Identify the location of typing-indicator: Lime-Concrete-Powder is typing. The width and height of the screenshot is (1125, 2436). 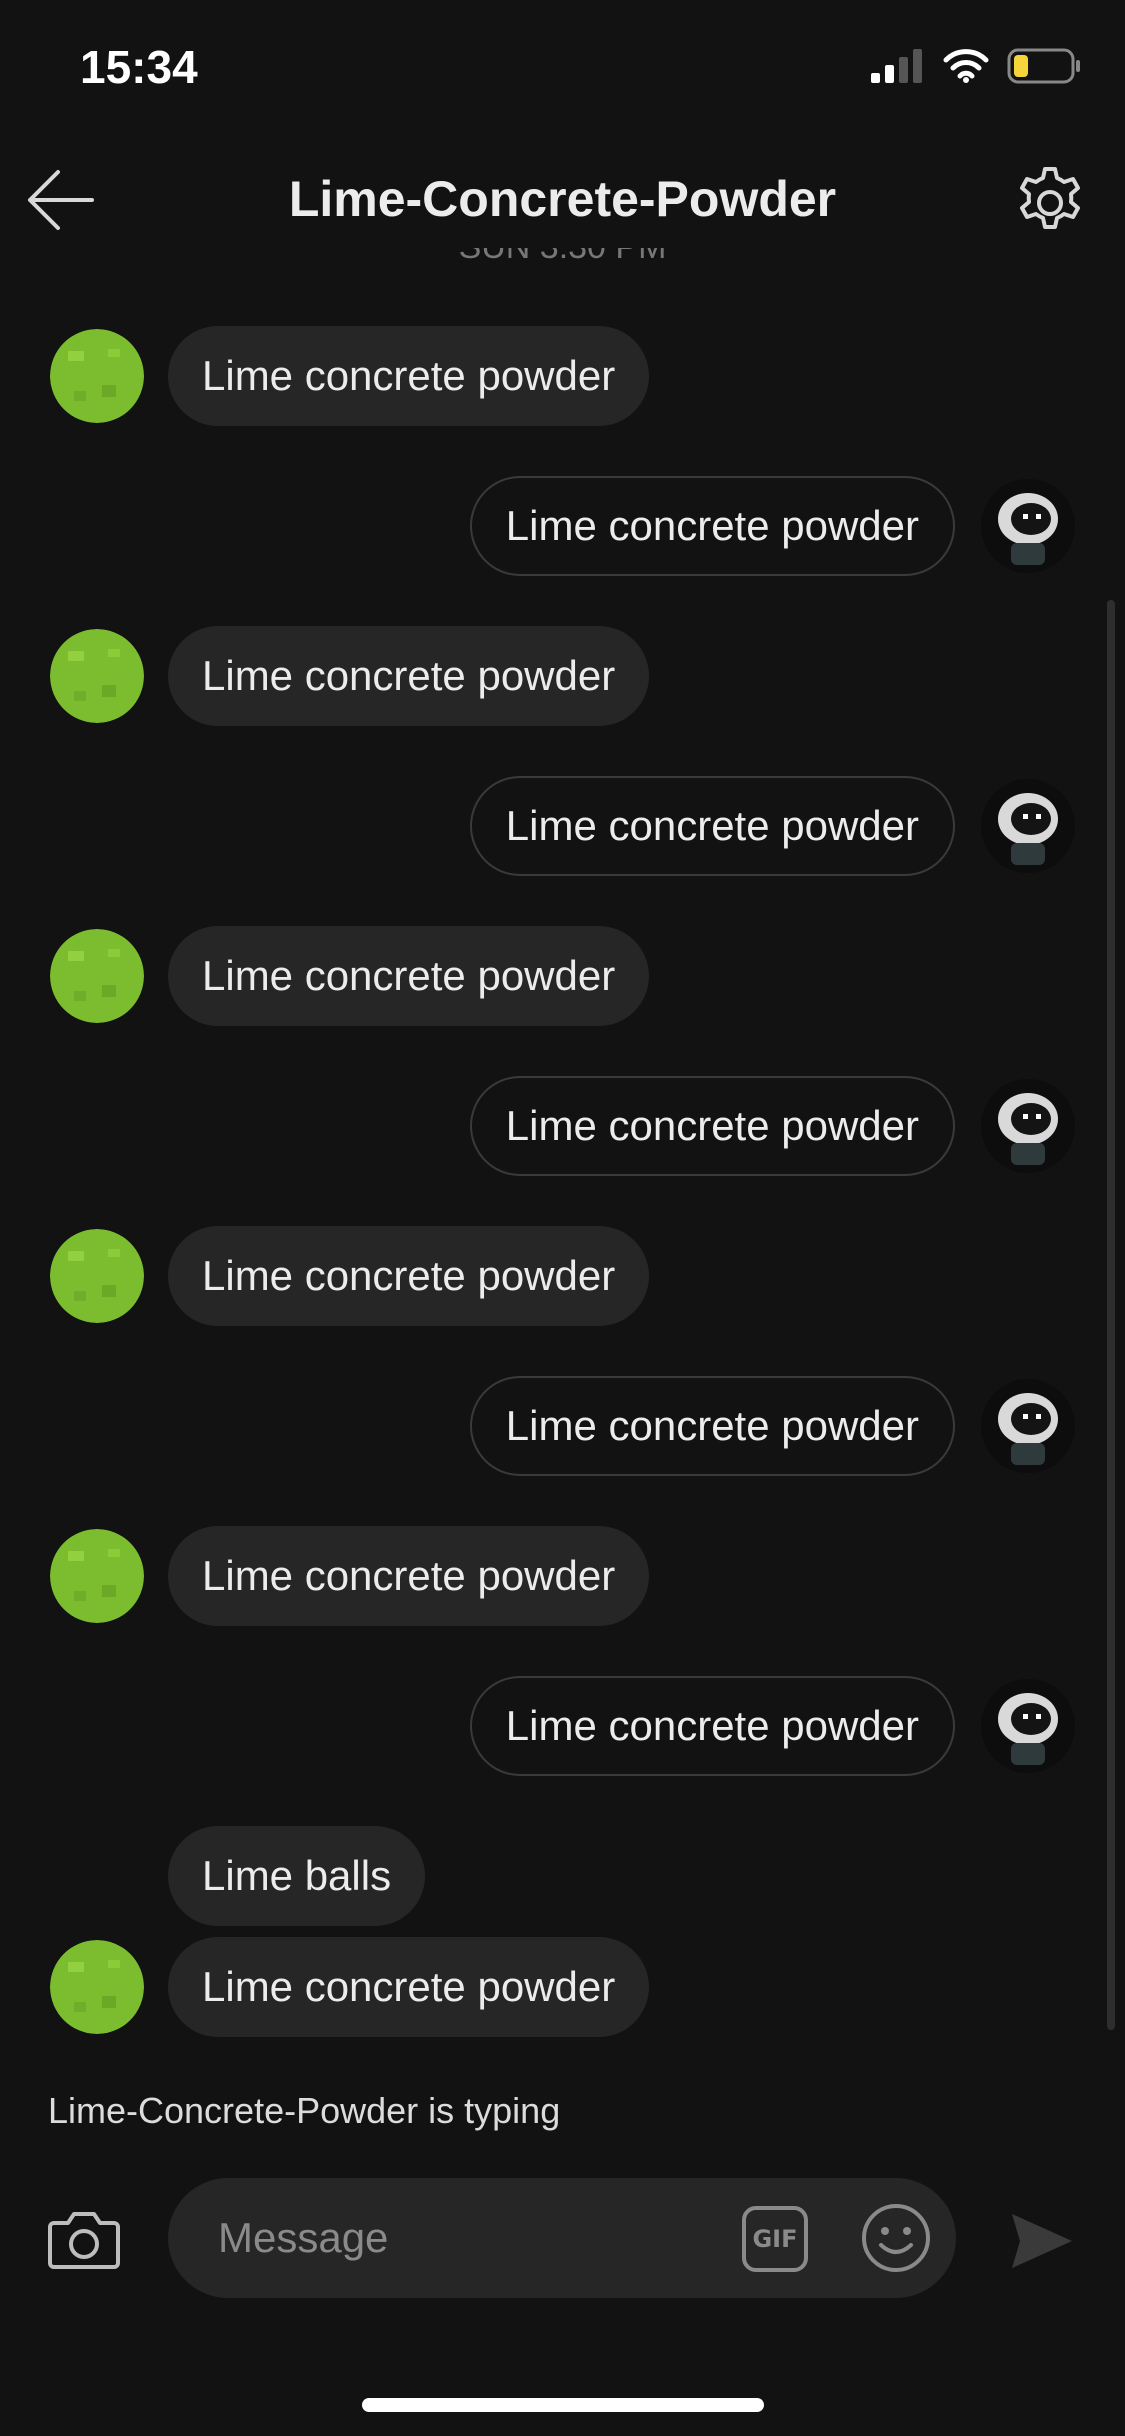
(304, 2110).